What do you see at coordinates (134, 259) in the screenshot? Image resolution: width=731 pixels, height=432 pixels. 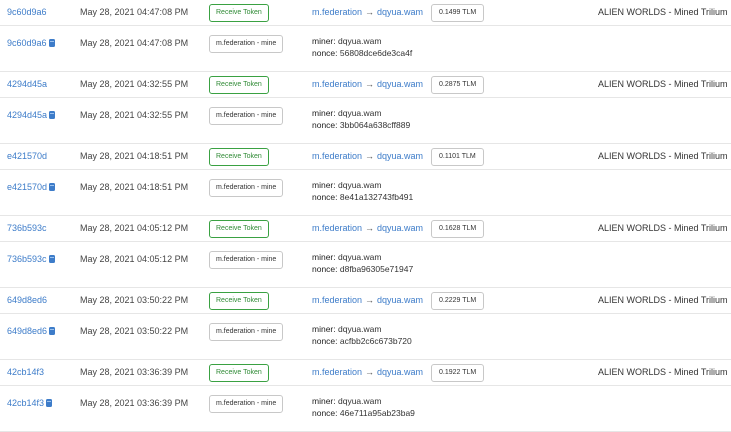 I see `tx-date: May 28, 2021 04:05:12 PM` at bounding box center [134, 259].